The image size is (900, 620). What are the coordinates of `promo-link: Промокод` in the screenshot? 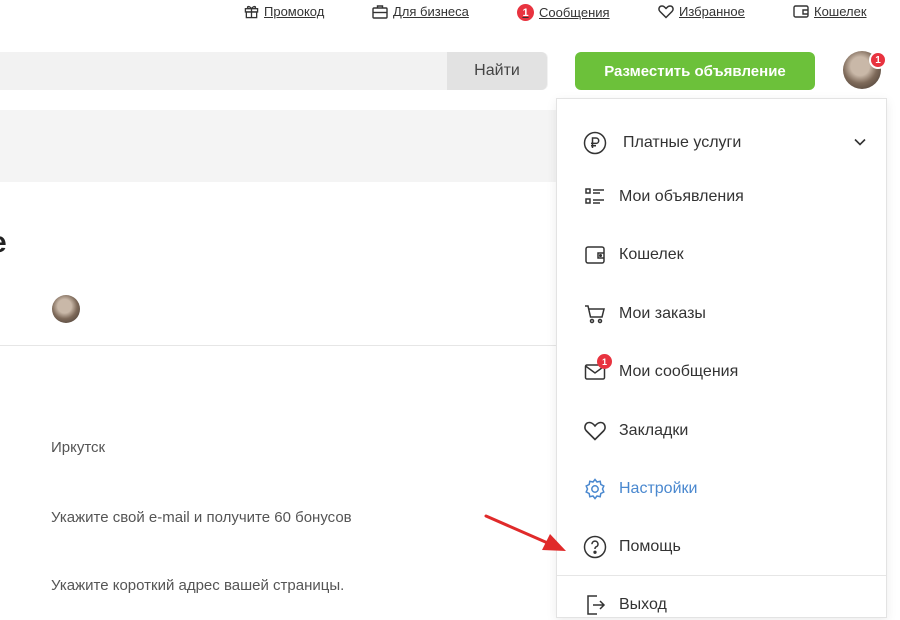 It's located at (284, 11).